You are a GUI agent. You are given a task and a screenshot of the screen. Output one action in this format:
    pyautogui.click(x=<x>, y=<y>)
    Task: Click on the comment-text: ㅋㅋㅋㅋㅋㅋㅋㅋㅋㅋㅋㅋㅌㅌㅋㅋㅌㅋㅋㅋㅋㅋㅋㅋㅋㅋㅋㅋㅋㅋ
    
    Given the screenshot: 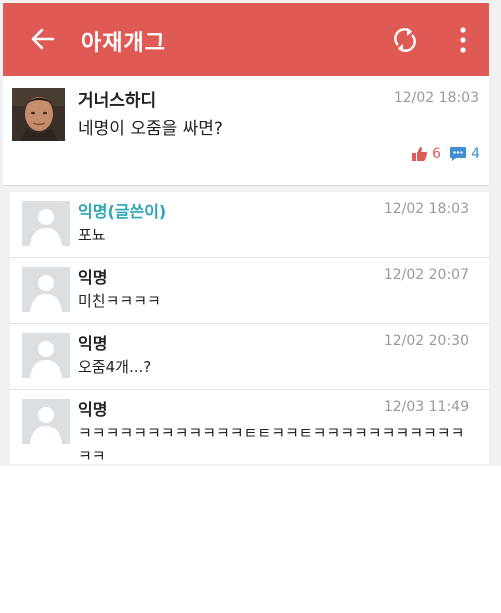 What is the action you would take?
    pyautogui.click(x=271, y=444)
    